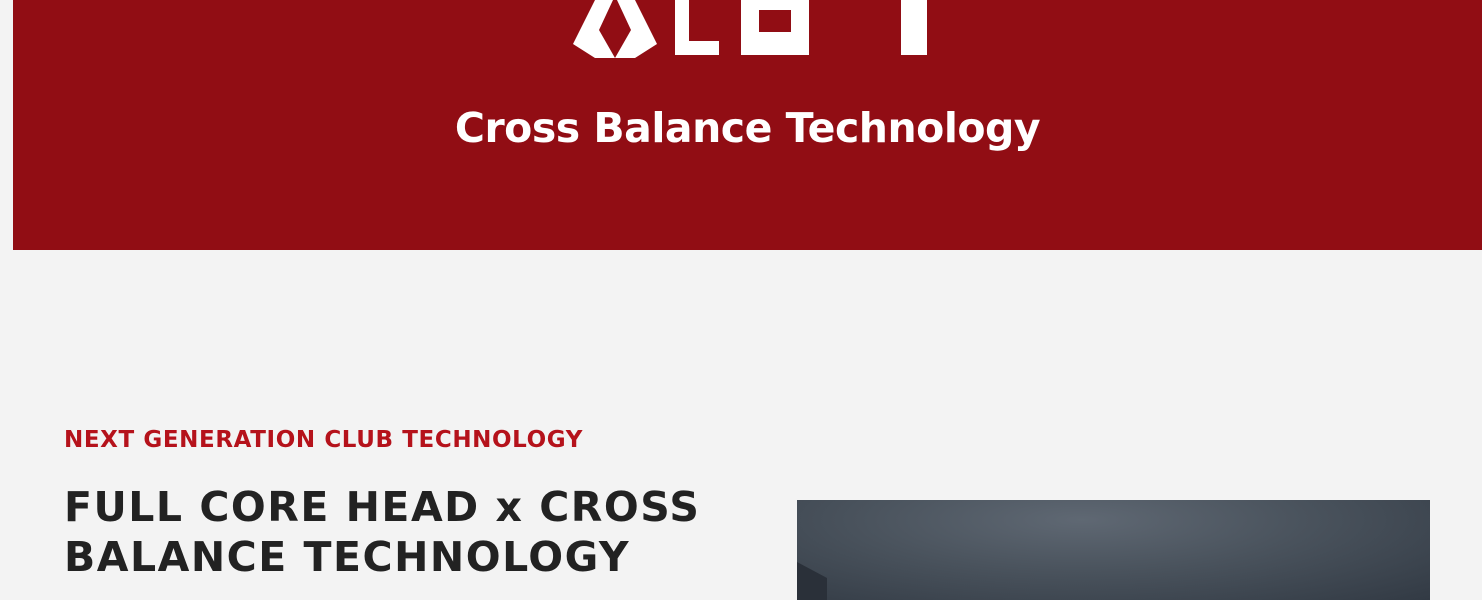 The image size is (1482, 600). What do you see at coordinates (747, 128) in the screenshot?
I see `hero-tagline: Cross Balance Technology` at bounding box center [747, 128].